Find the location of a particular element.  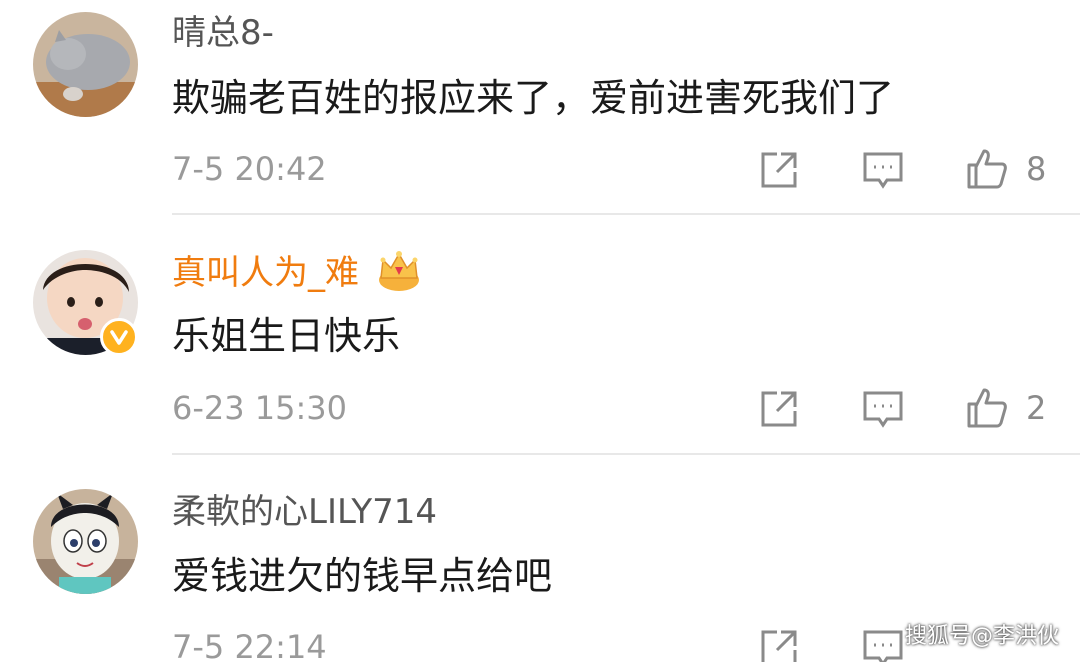

timestamp: 6-23 15:30 is located at coordinates (260, 408).